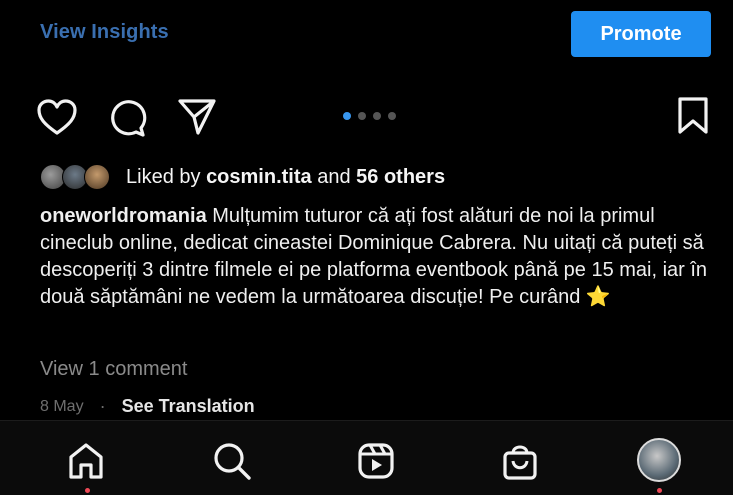 This screenshot has width=733, height=495. Describe the element at coordinates (376, 463) in the screenshot. I see `reels-icon` at that location.